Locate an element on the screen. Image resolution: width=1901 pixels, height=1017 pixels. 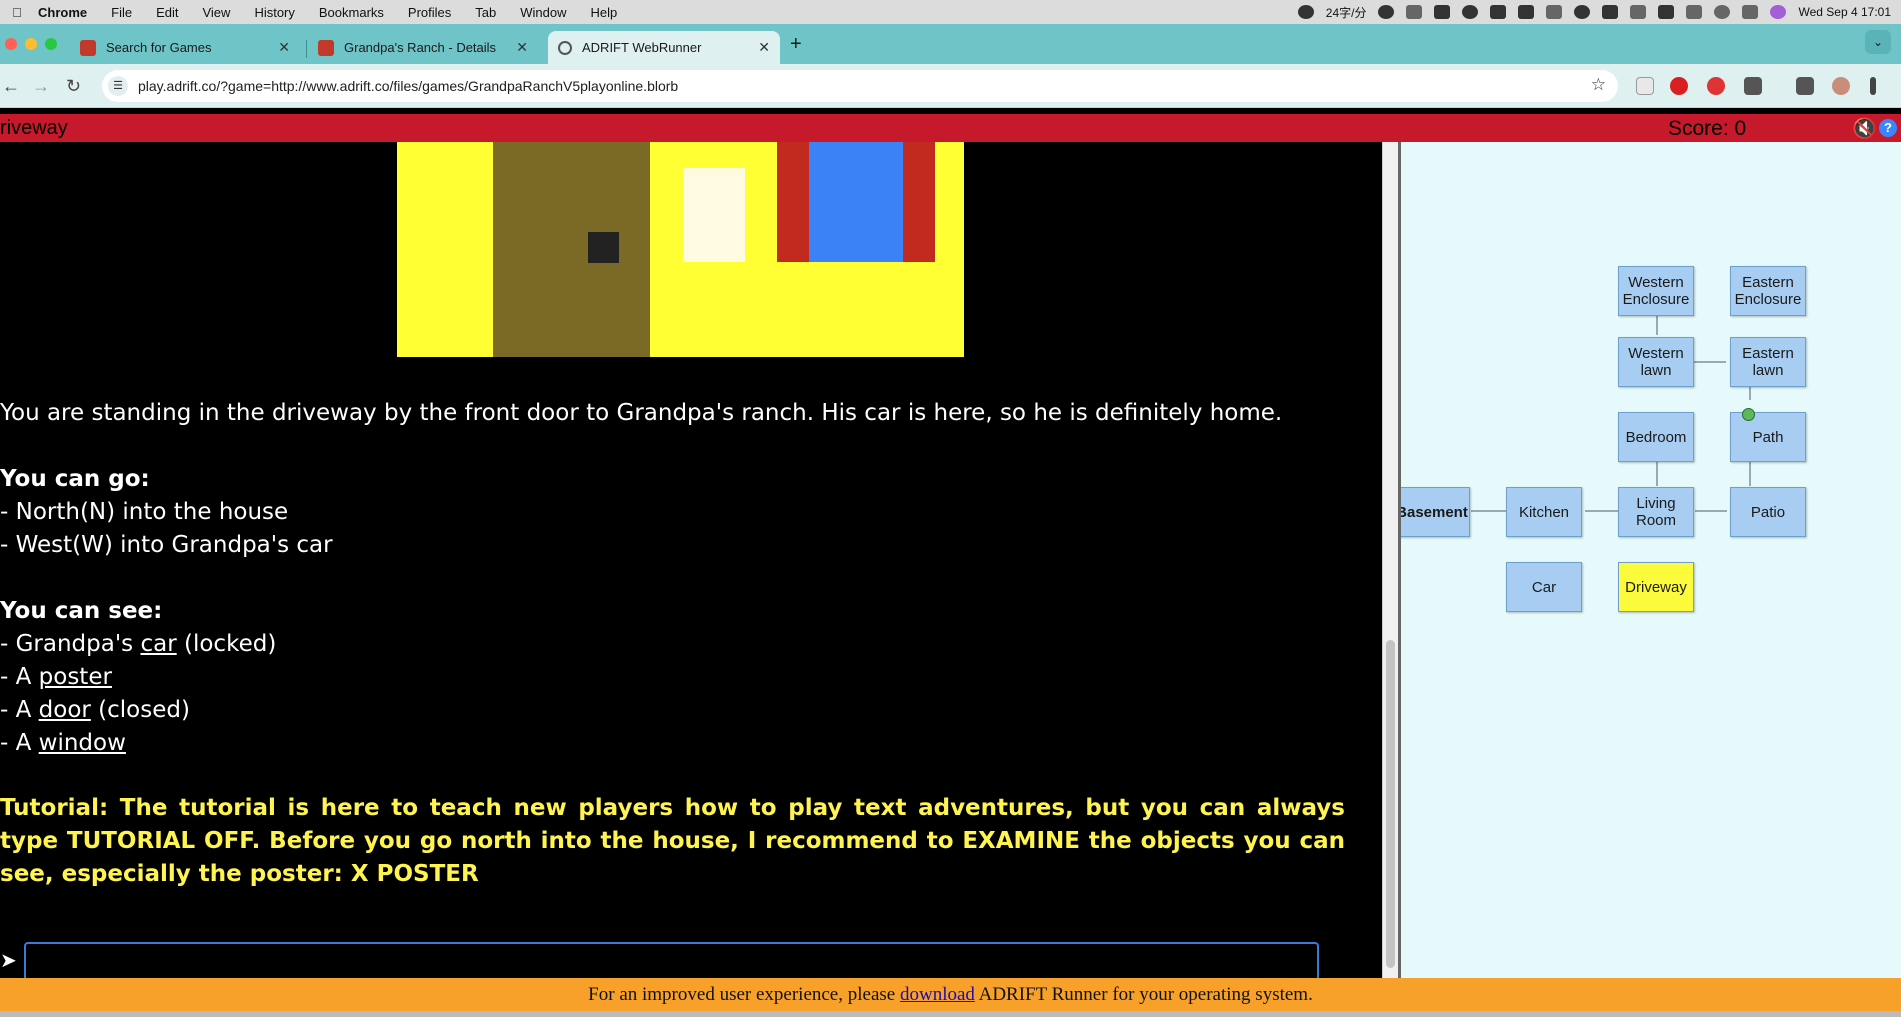
tab-grandpas-ranch-details: Grandpa's Ranch - Details ✕ is located at coordinates (423, 47).